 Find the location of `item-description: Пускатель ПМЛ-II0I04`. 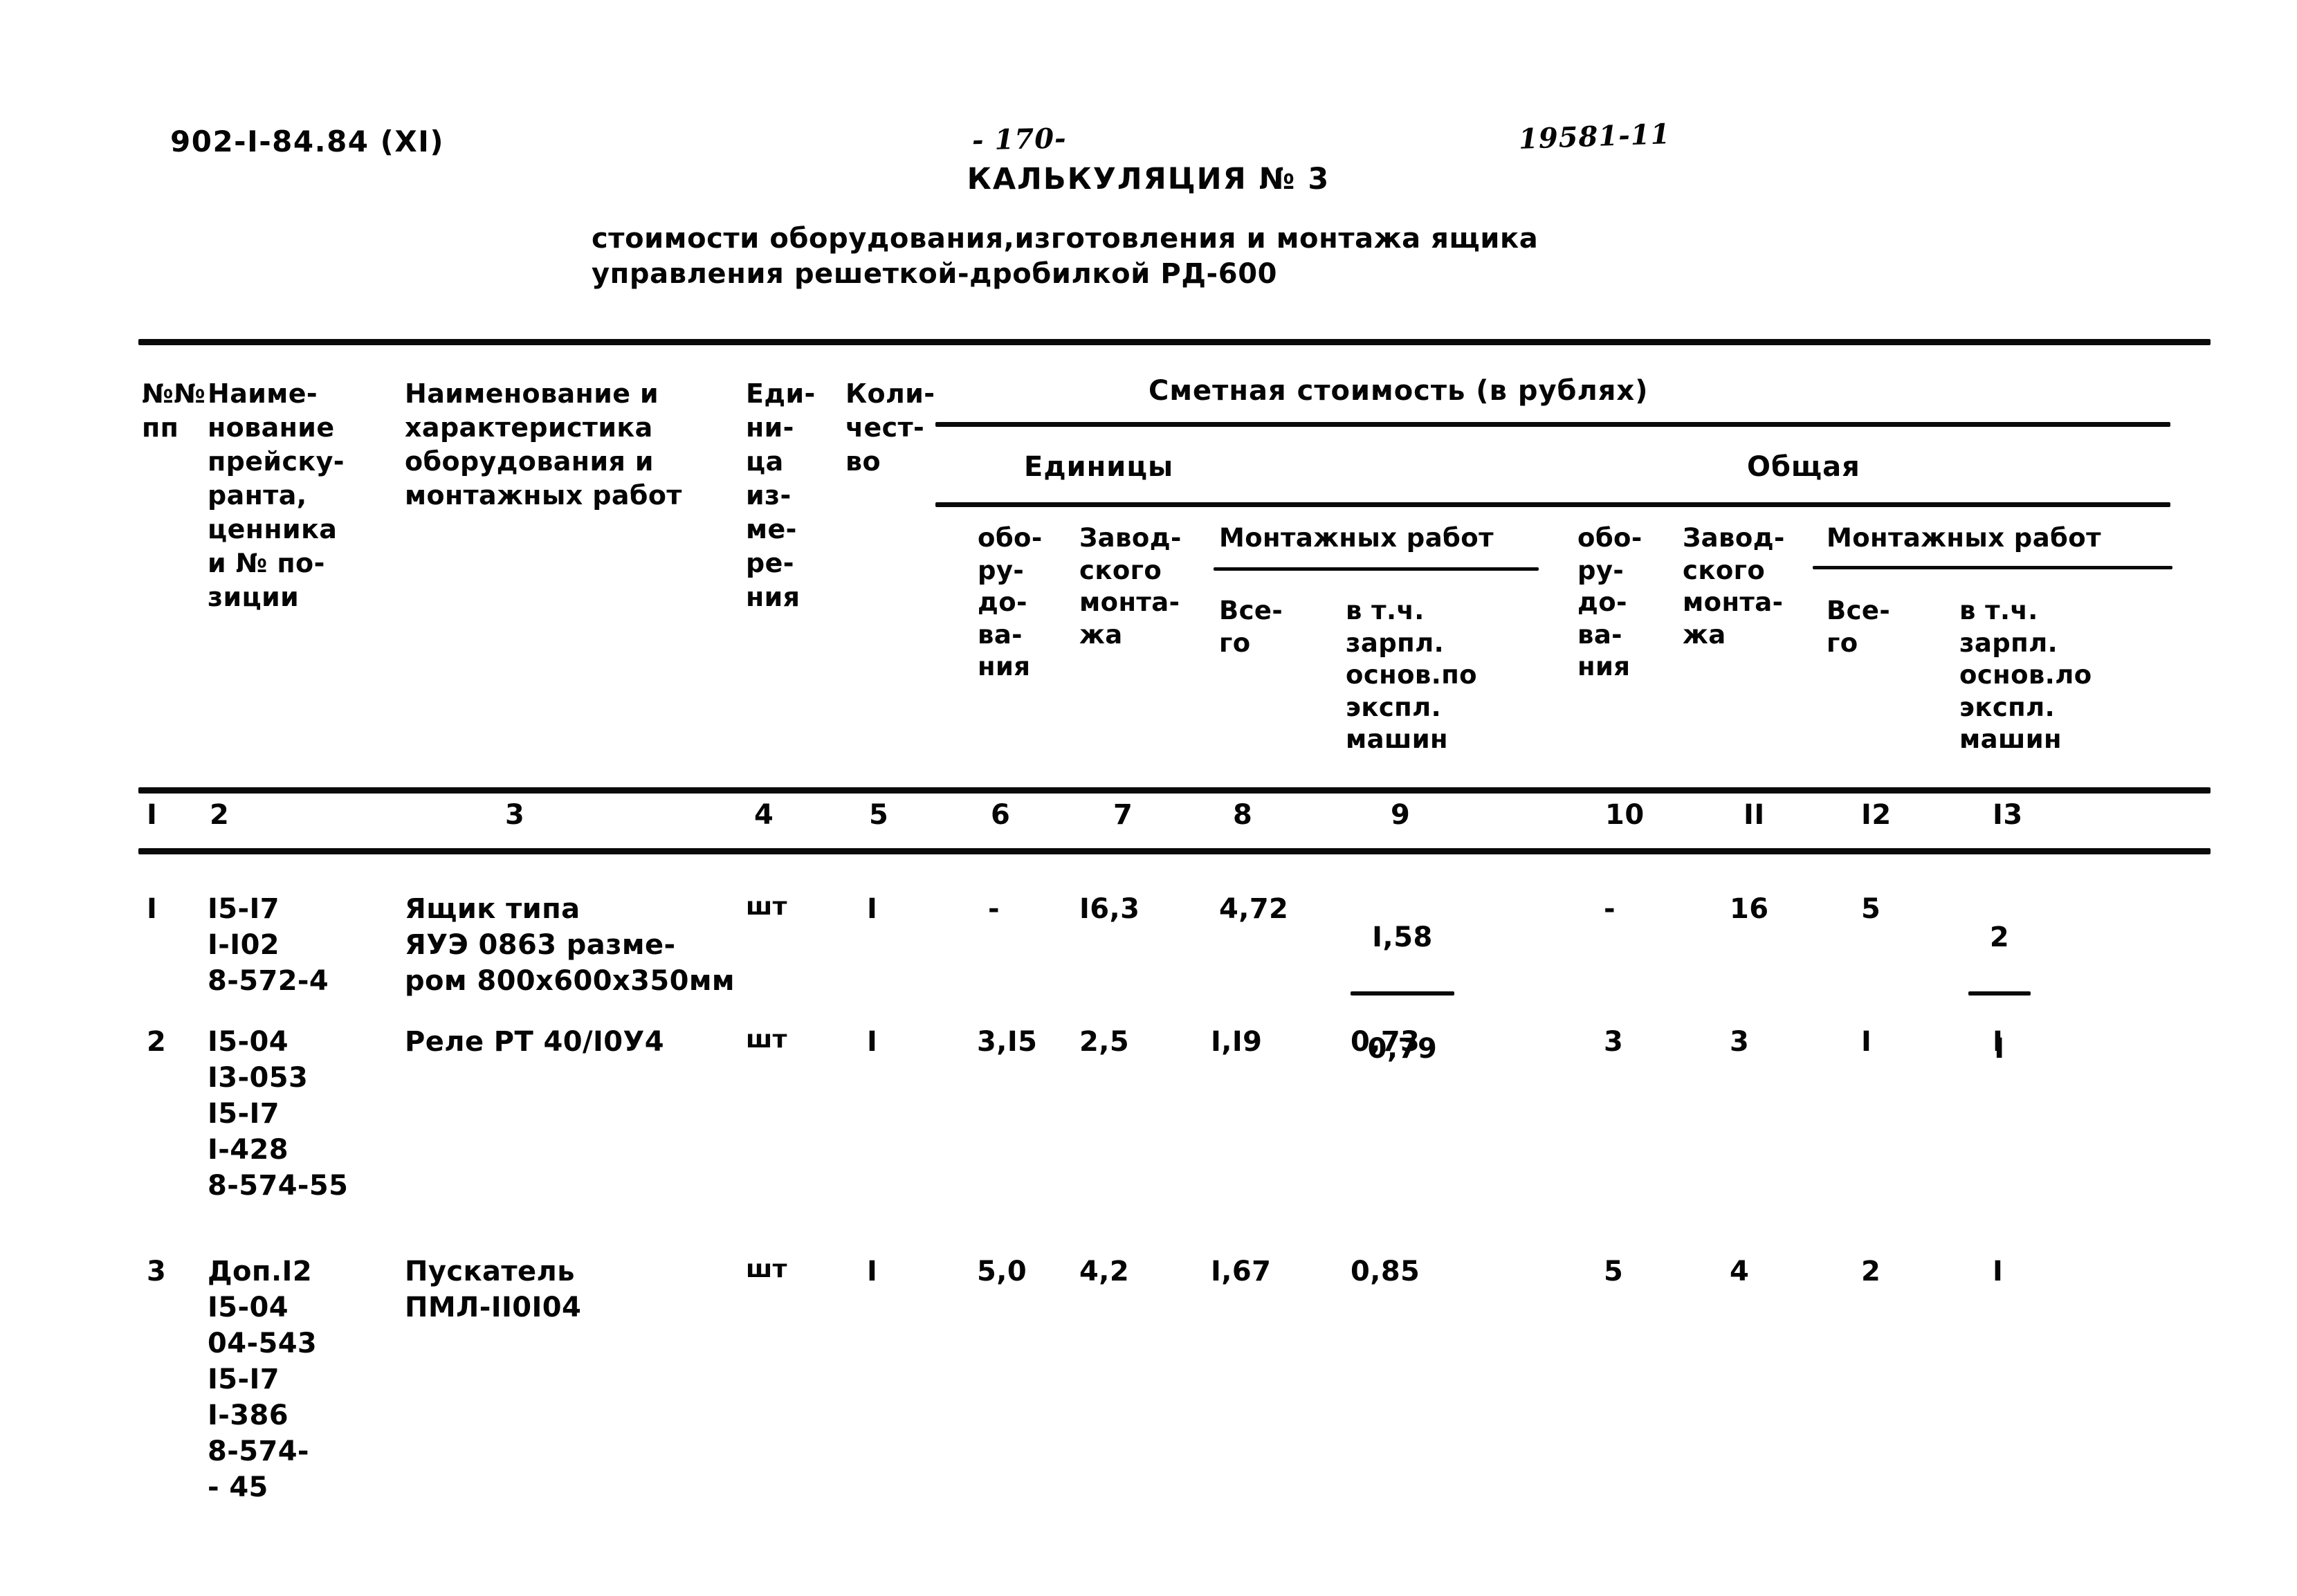

item-description: Пускатель ПМЛ-II0I04 is located at coordinates (493, 1290).